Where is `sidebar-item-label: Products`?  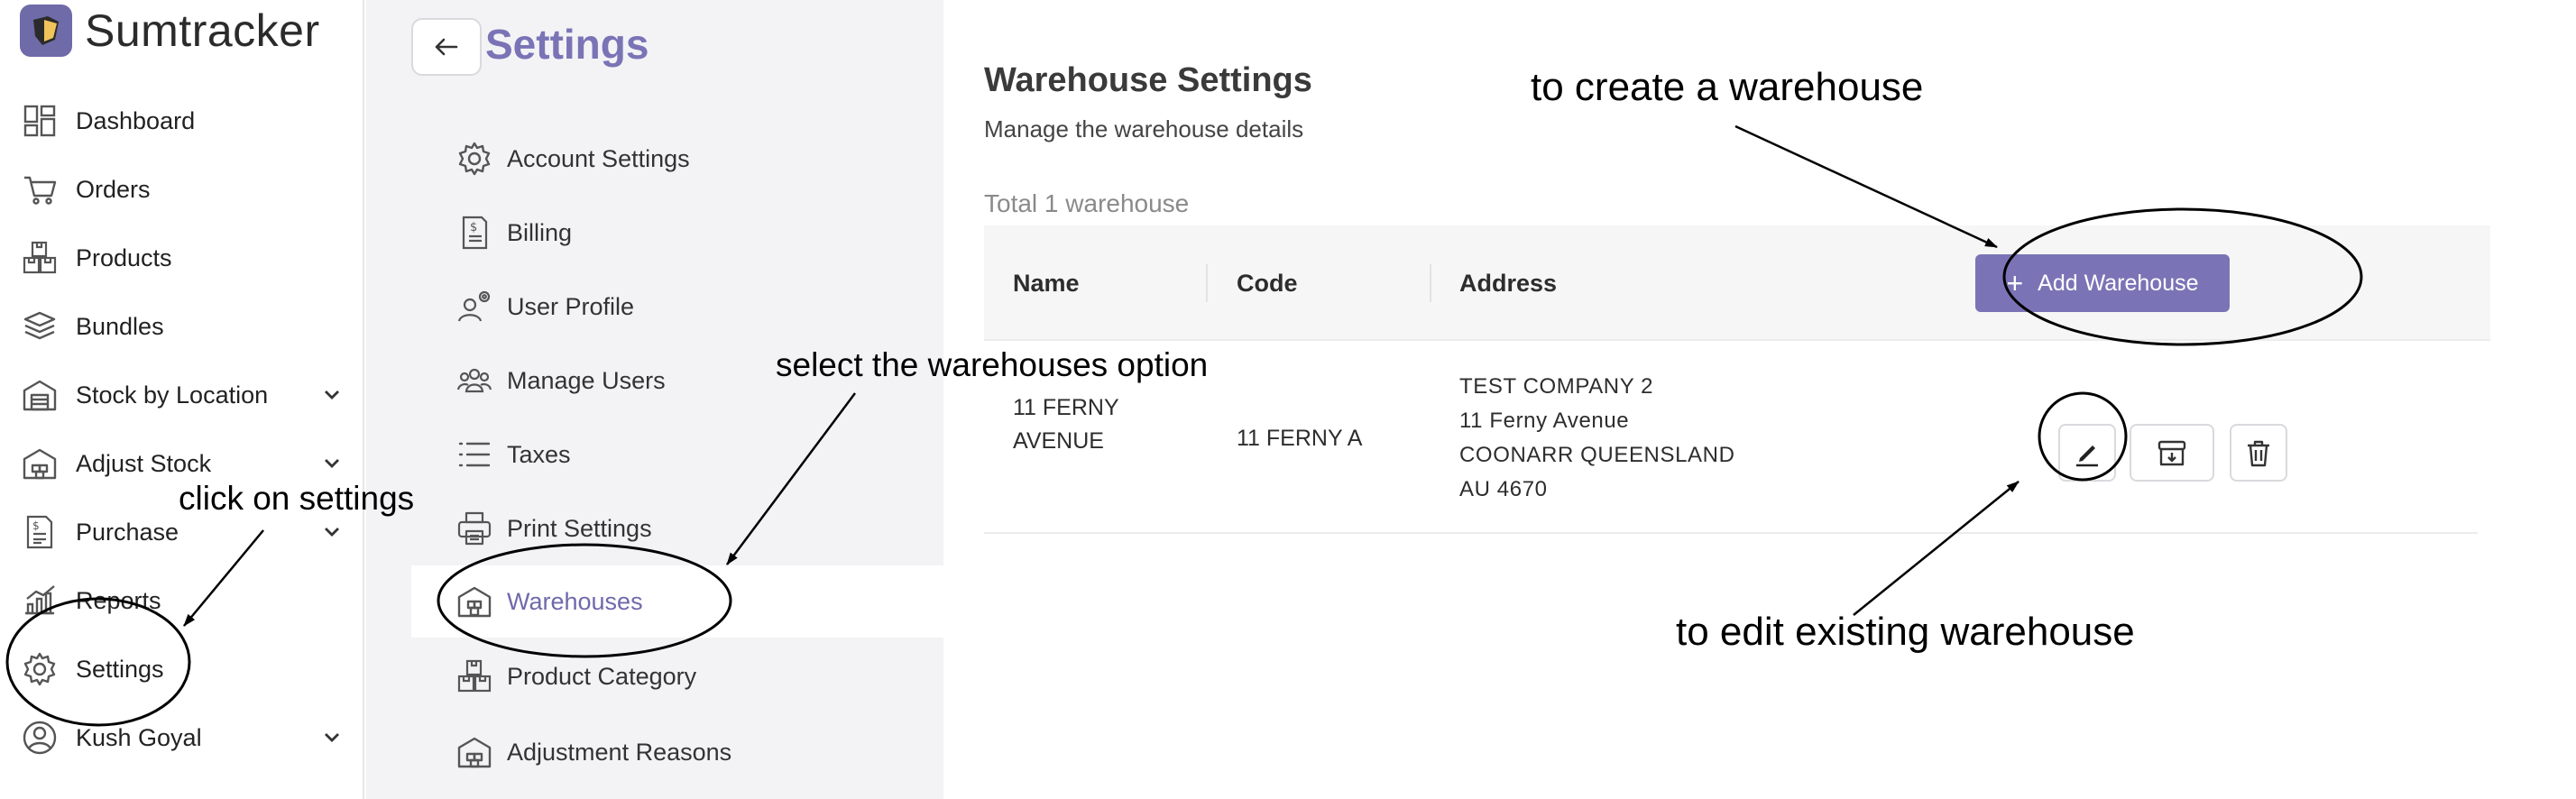
sidebar-item-label: Products is located at coordinates (124, 257).